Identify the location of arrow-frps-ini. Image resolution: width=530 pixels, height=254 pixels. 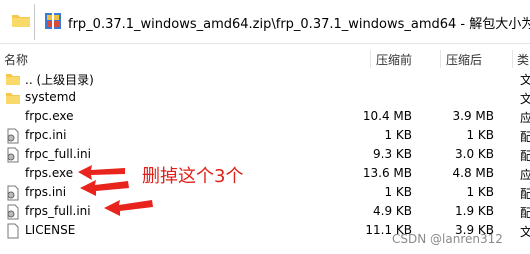
(104, 188).